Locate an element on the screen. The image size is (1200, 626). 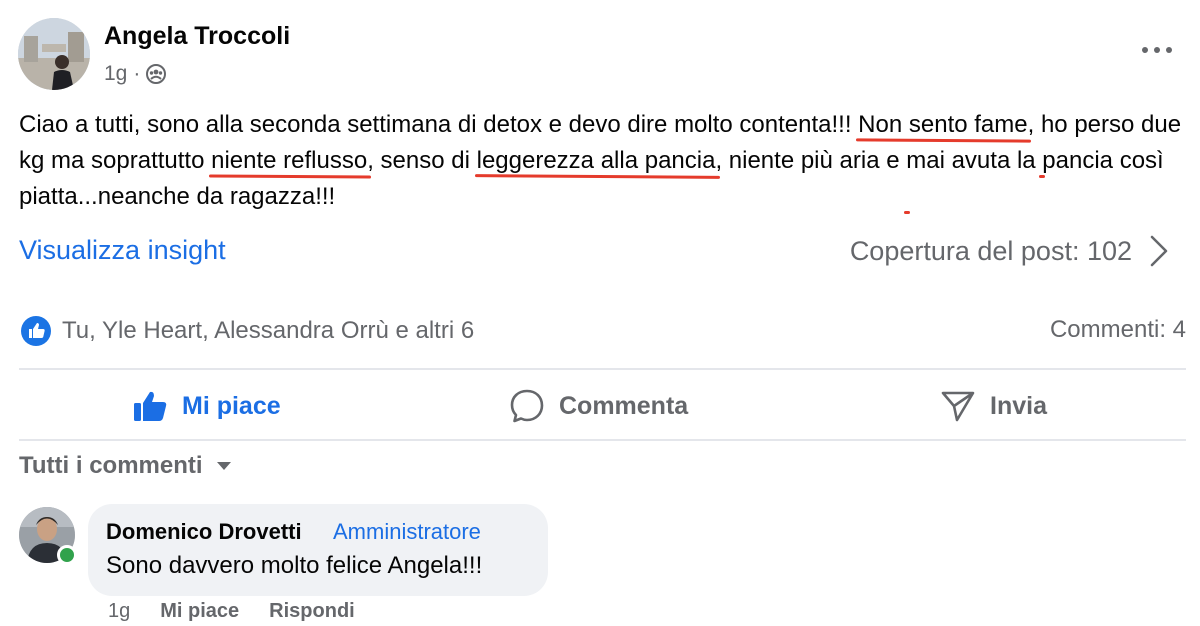
chevron-right-icon is located at coordinates (1159, 251).